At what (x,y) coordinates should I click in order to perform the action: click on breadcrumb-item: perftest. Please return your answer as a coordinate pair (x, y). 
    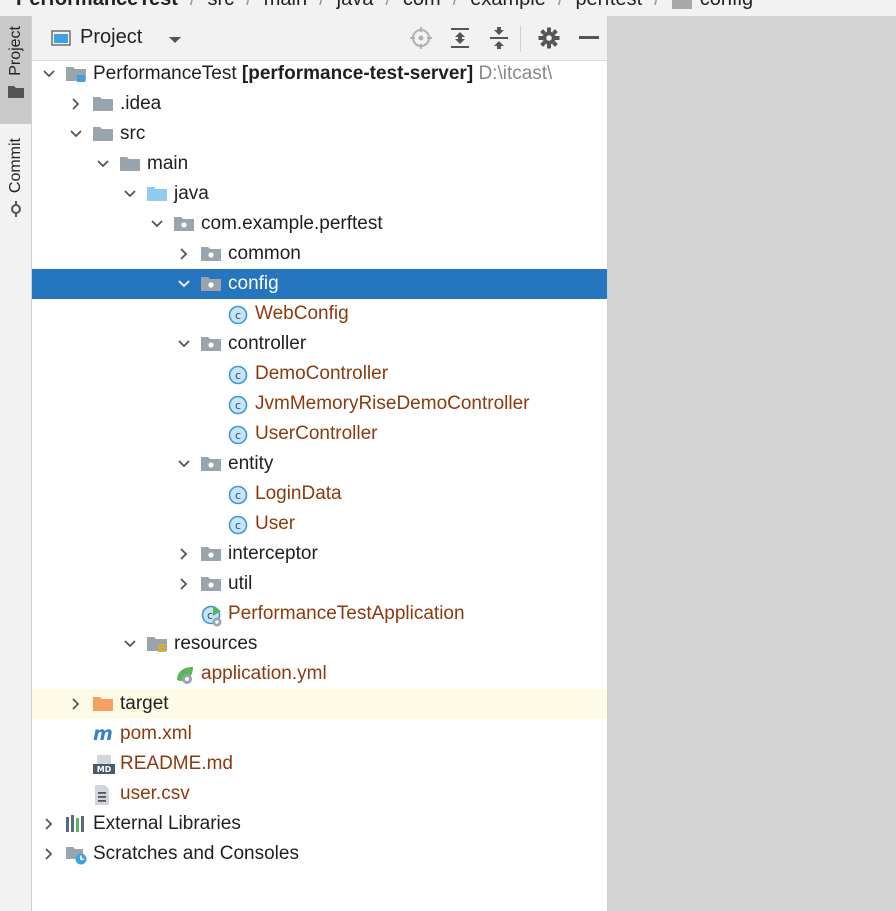
    Looking at the image, I should click on (608, 5).